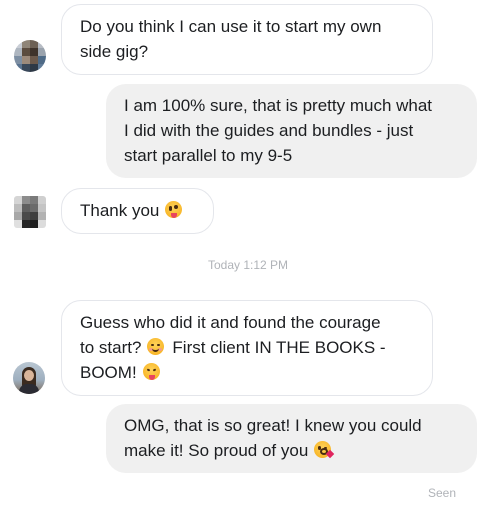 The width and height of the screenshot is (496, 506). I want to click on contact-avatar, so click(29, 378).